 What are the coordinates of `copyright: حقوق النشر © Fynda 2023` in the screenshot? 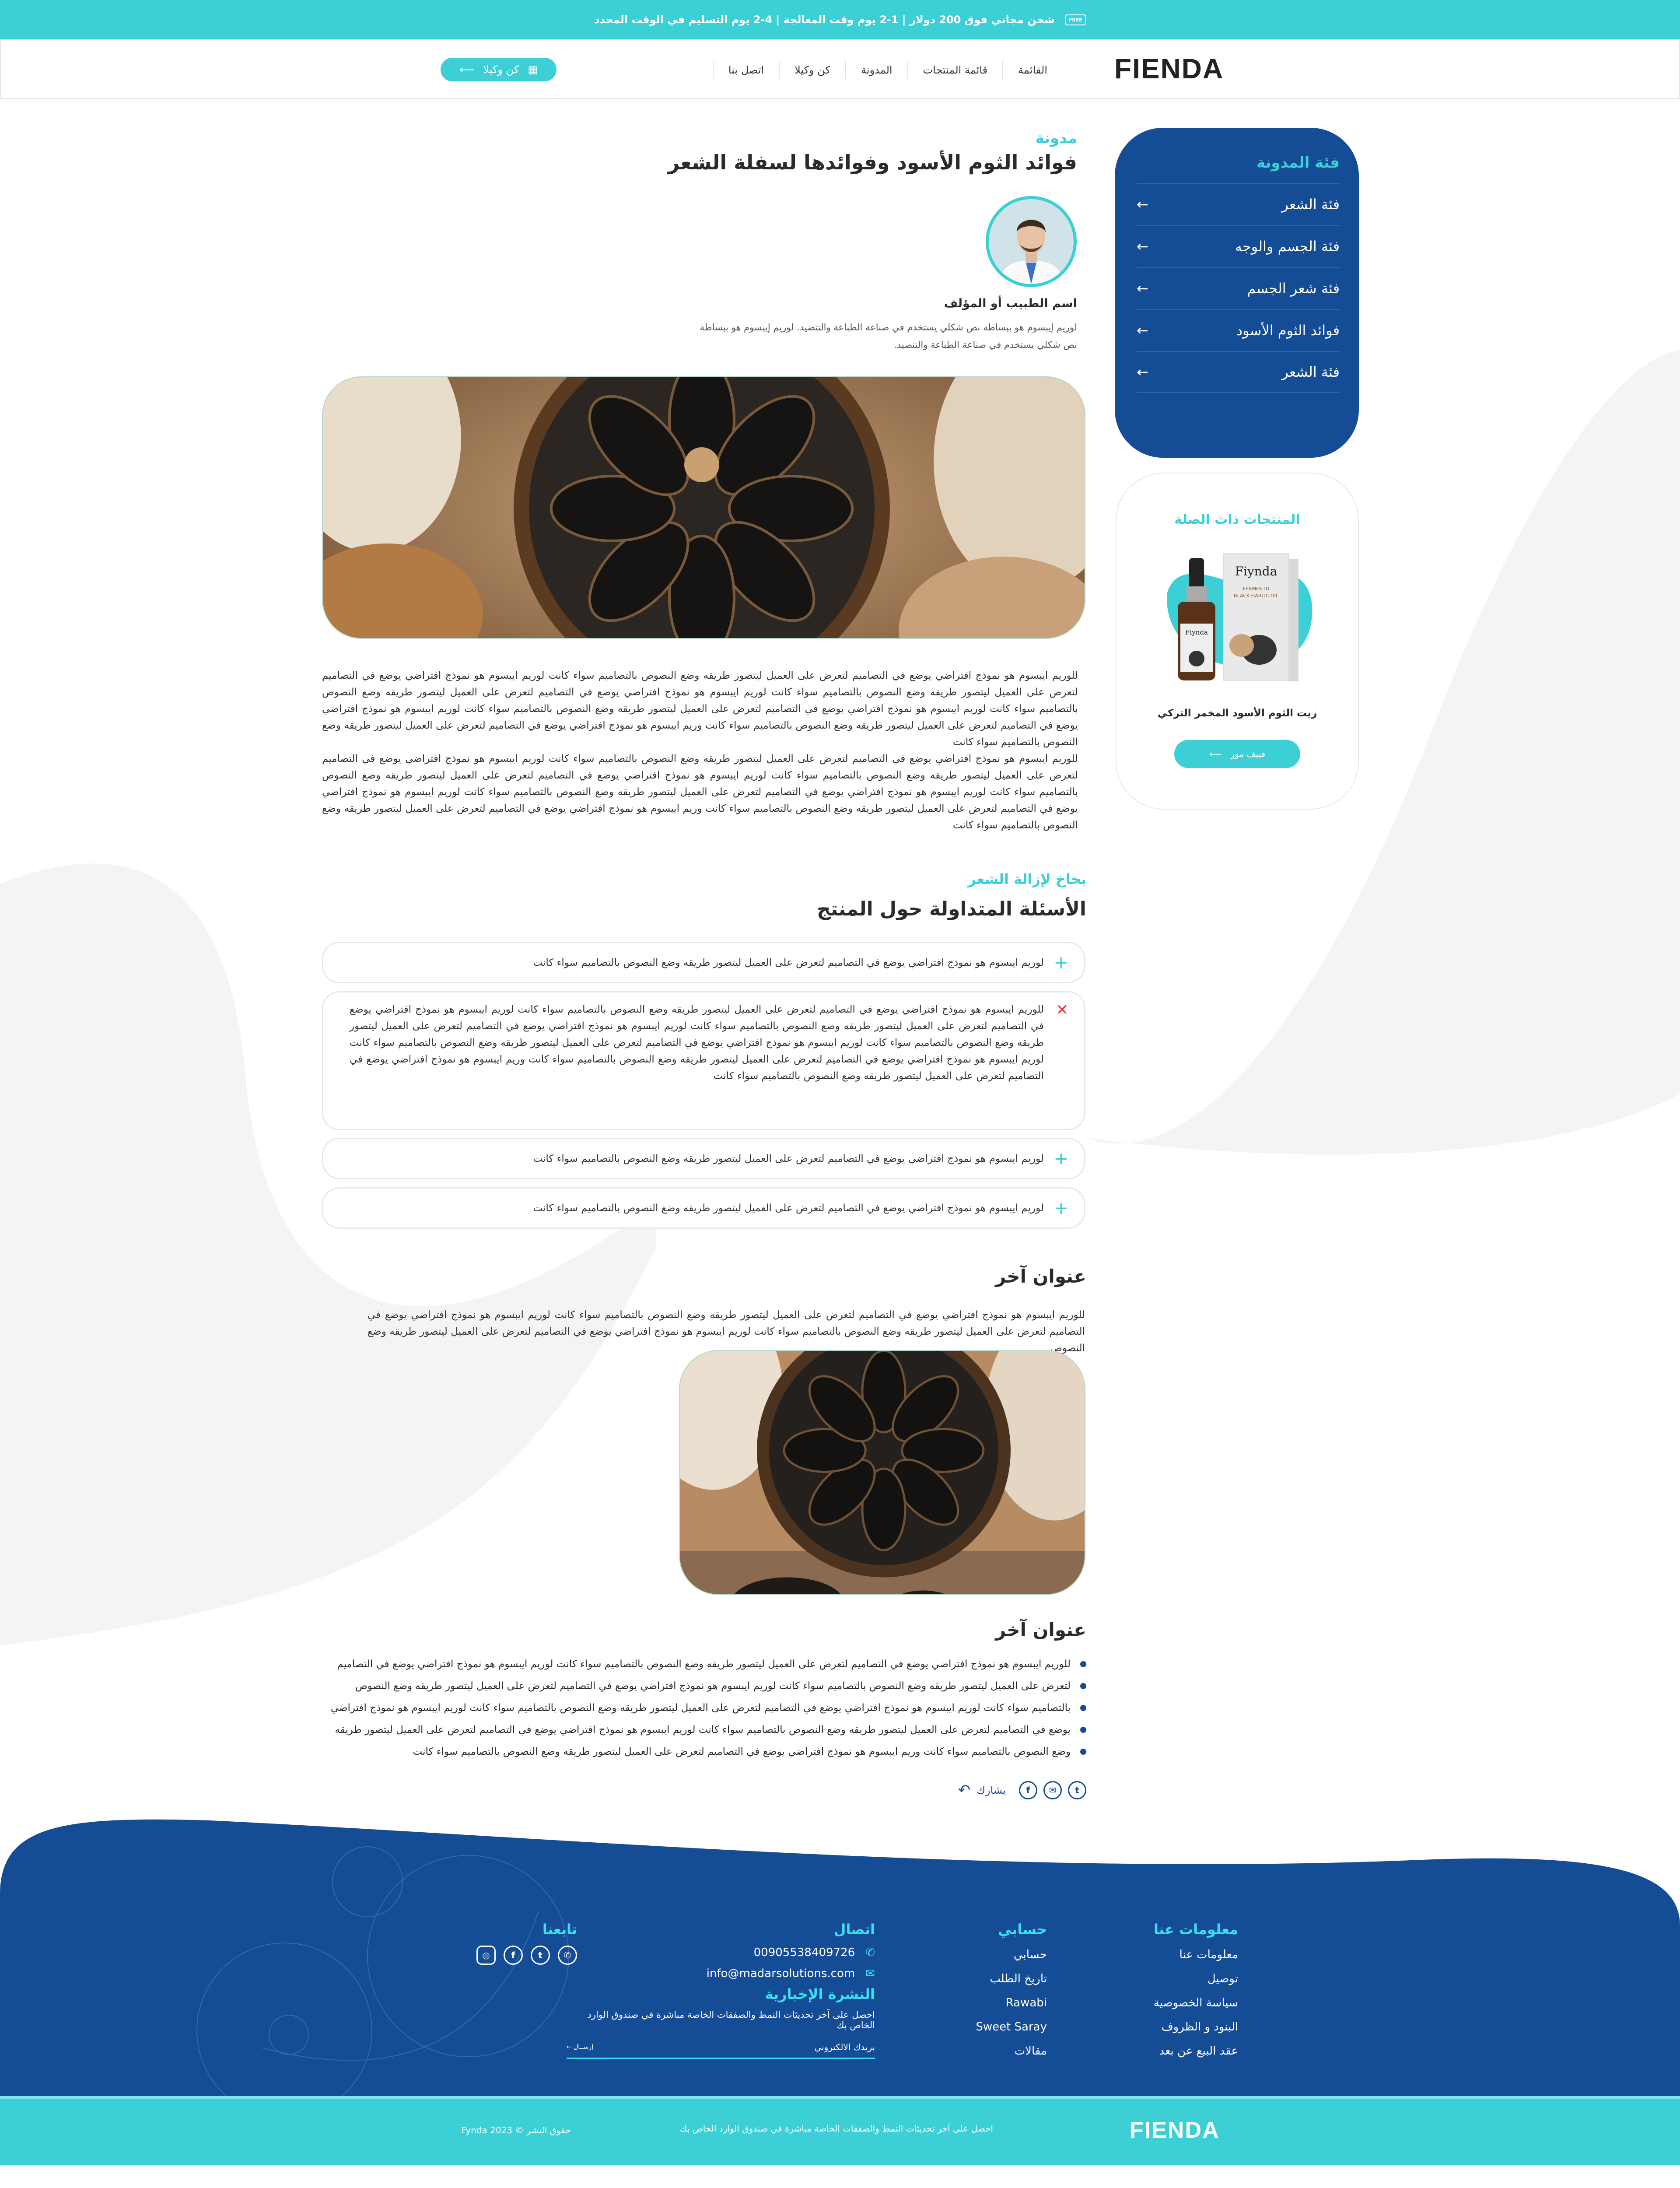 It's located at (516, 2130).